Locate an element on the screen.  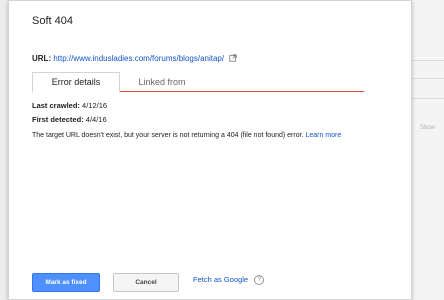
cancel-button: Cancel is located at coordinates (146, 282).